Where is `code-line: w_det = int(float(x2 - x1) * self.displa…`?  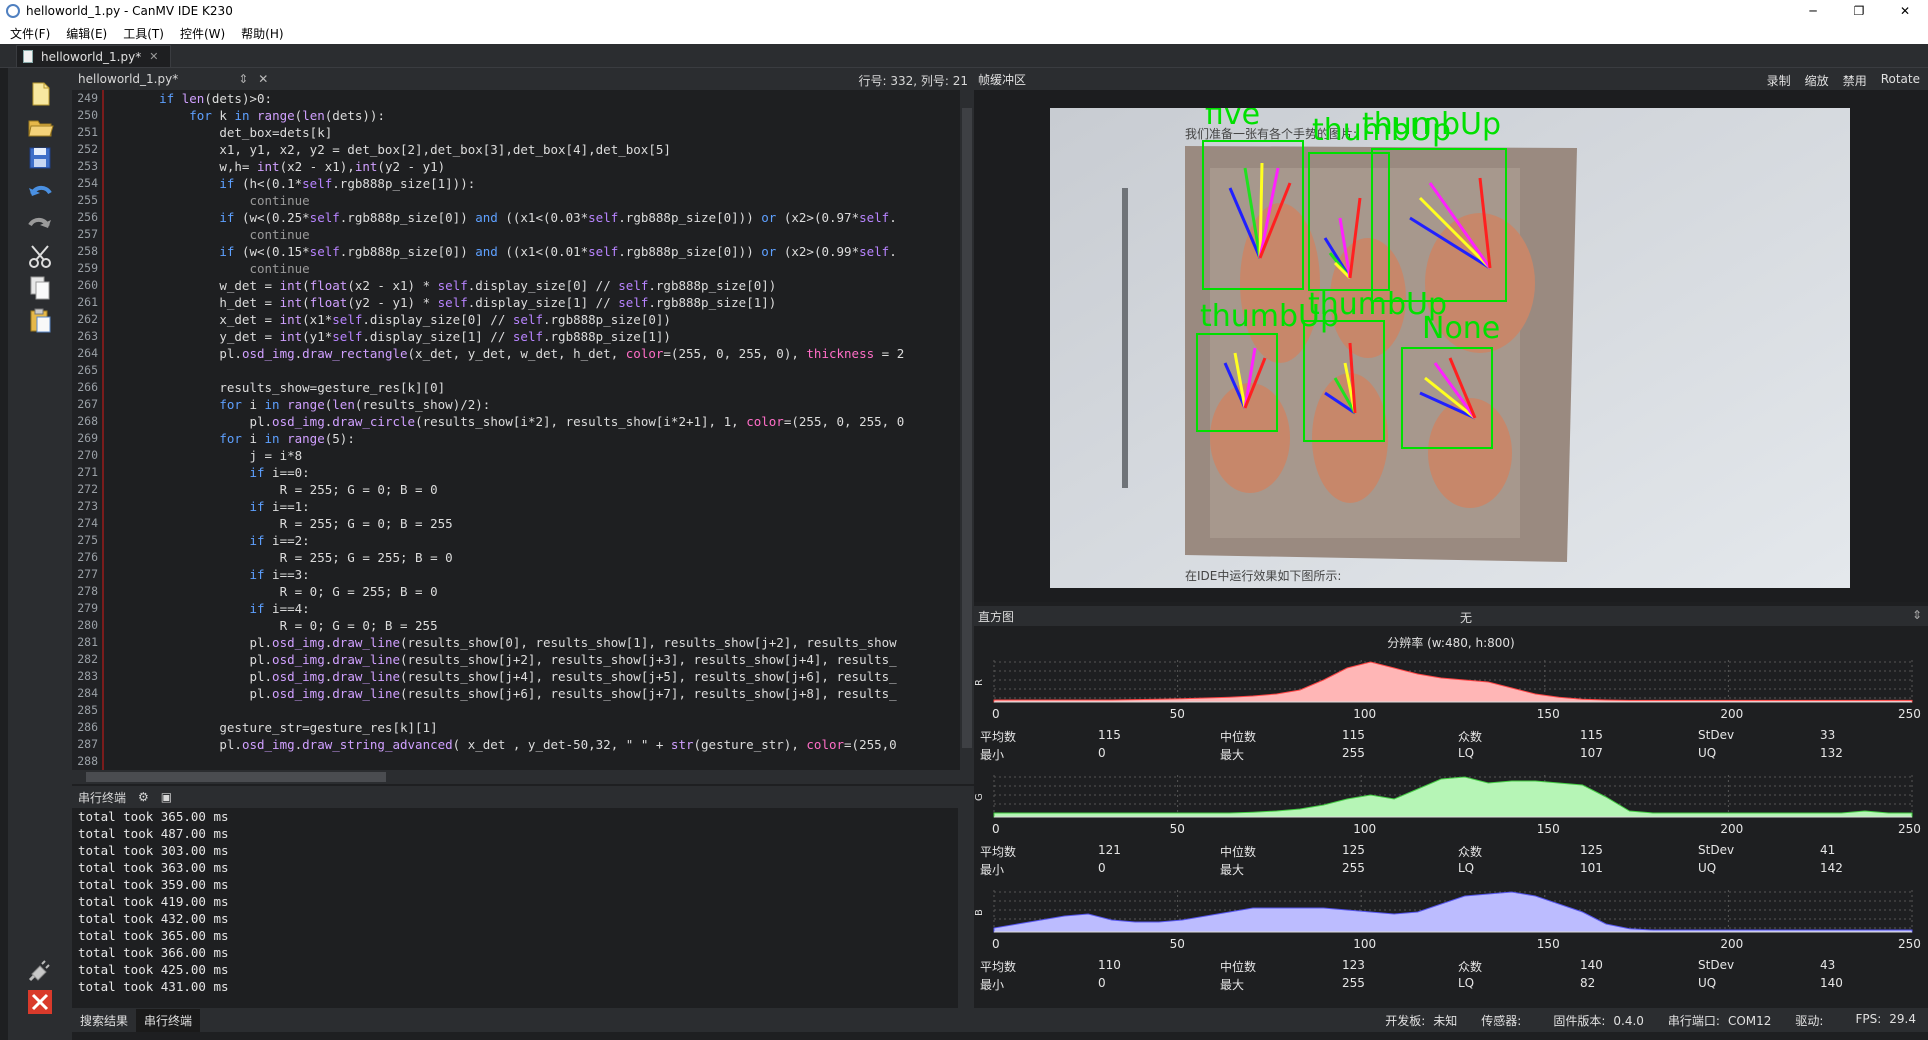 code-line: w_det = int(float(x2 - x1) * self.displa… is located at coordinates (530, 285).